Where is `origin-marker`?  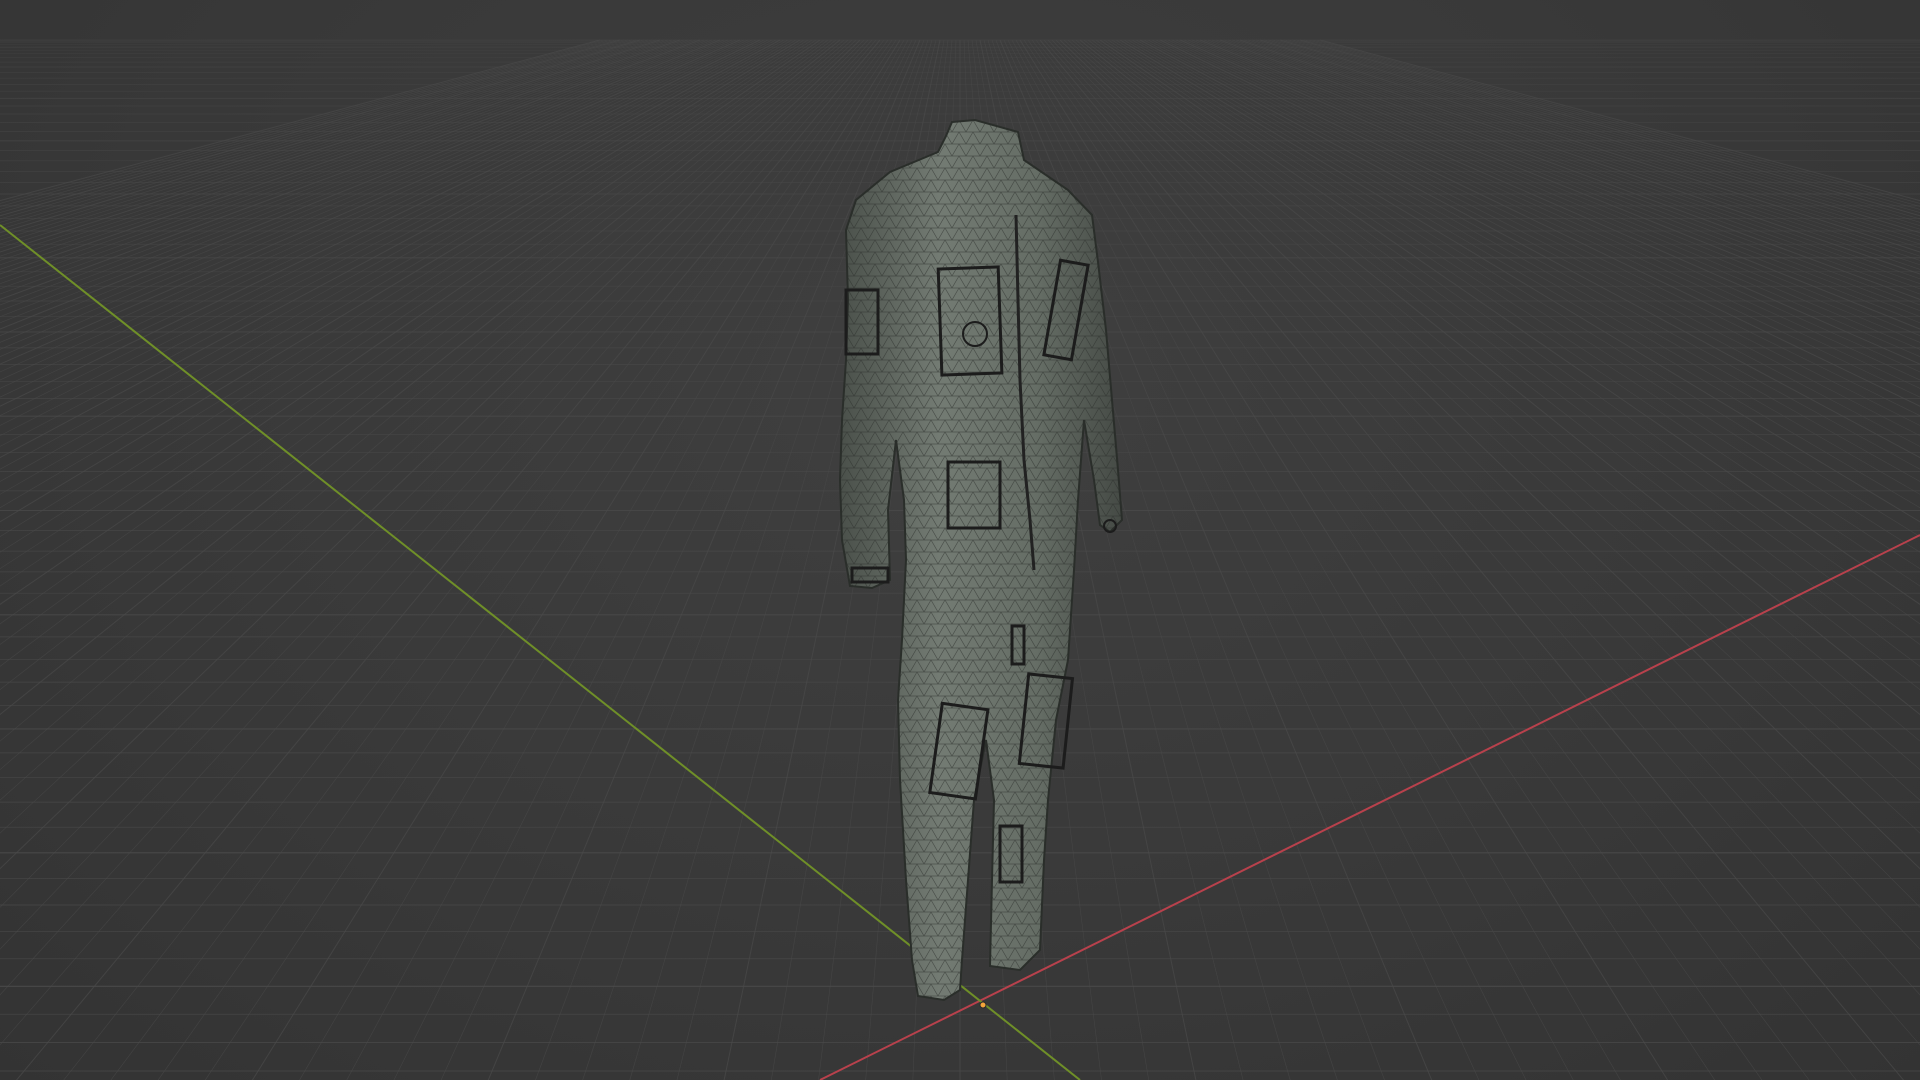
origin-marker is located at coordinates (983, 1005).